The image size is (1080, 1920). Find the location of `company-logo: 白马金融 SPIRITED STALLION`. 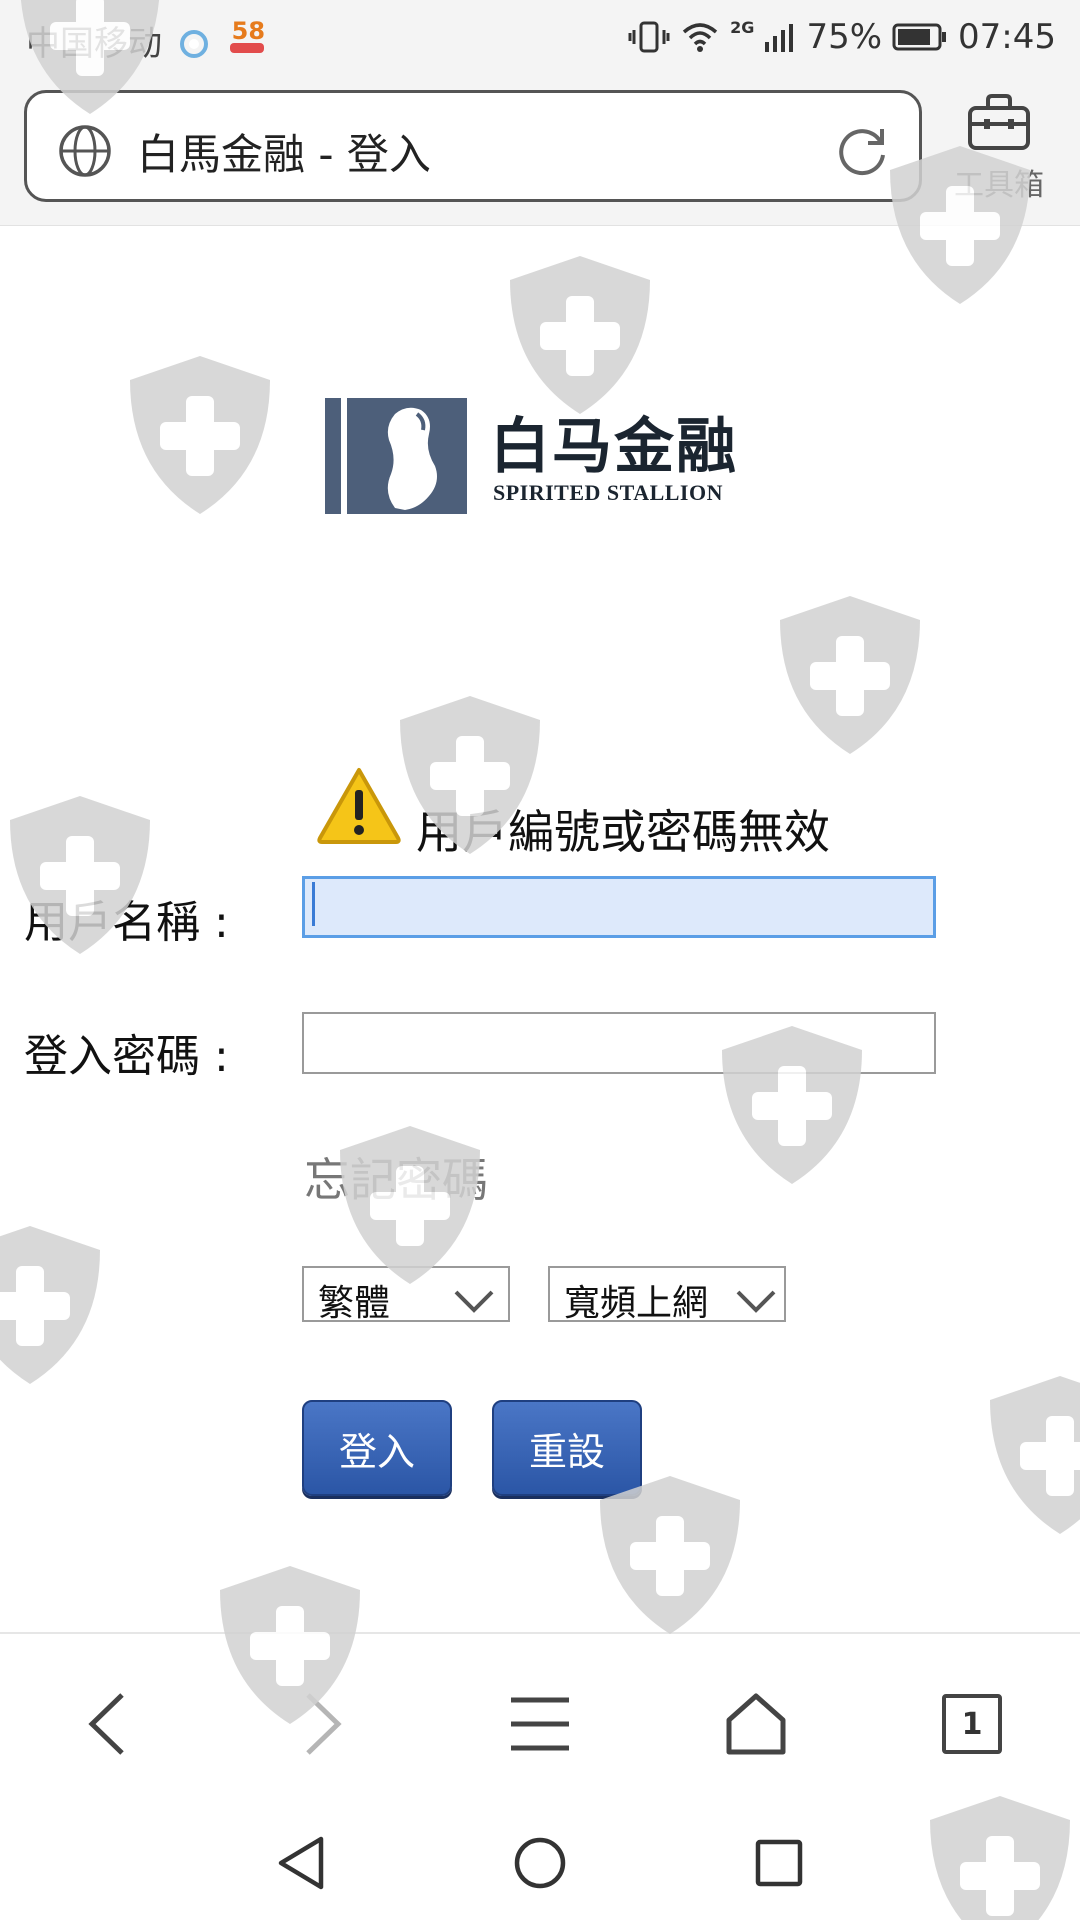

company-logo: 白马金融 SPIRITED STALLION is located at coordinates (535, 456).